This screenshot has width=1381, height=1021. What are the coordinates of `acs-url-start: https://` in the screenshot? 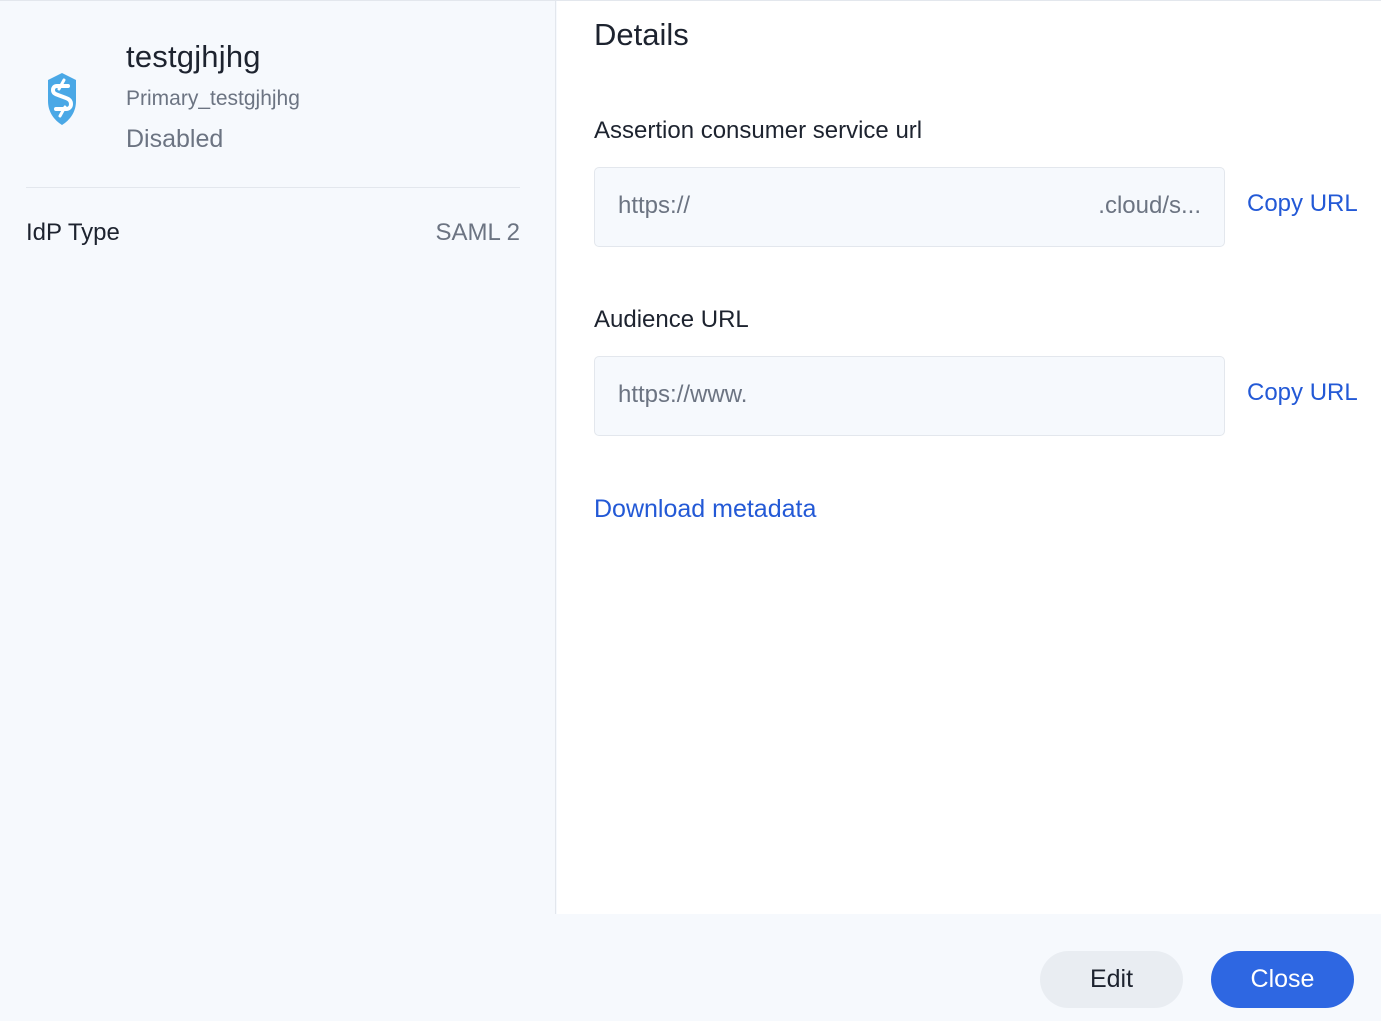 It's located at (654, 205).